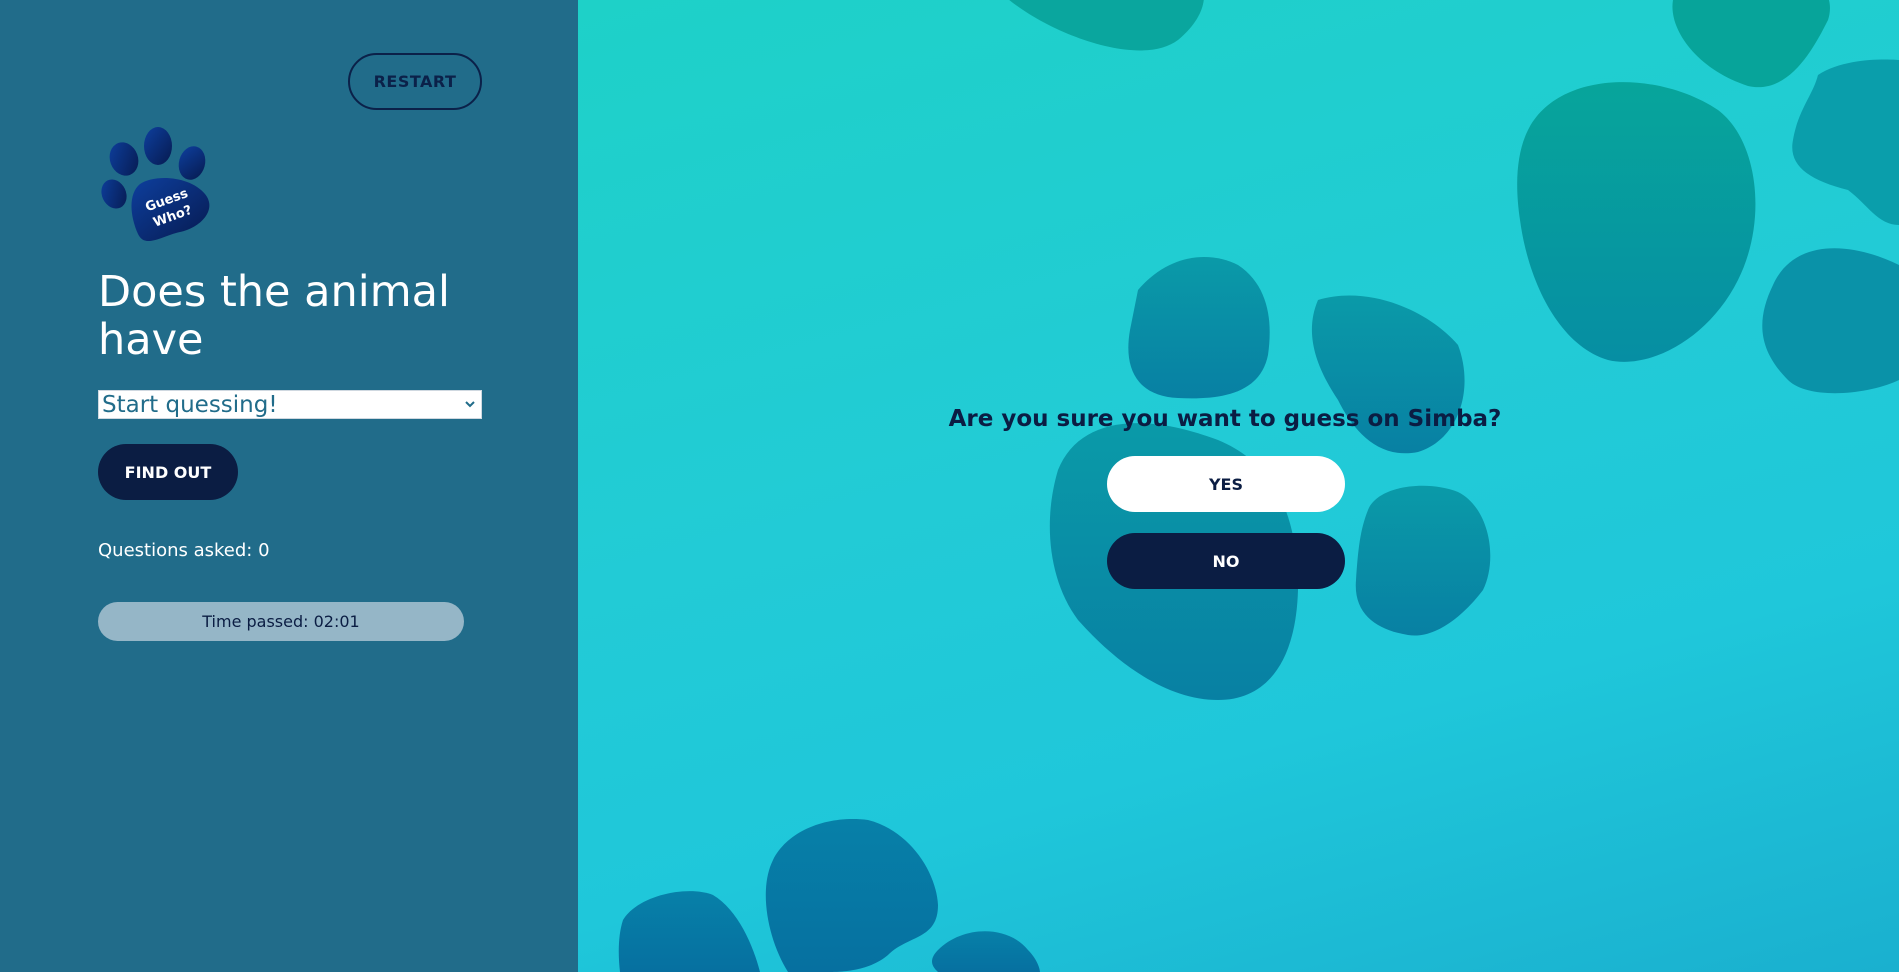 The image size is (1899, 972). I want to click on chevron-down-icon, so click(470, 404).